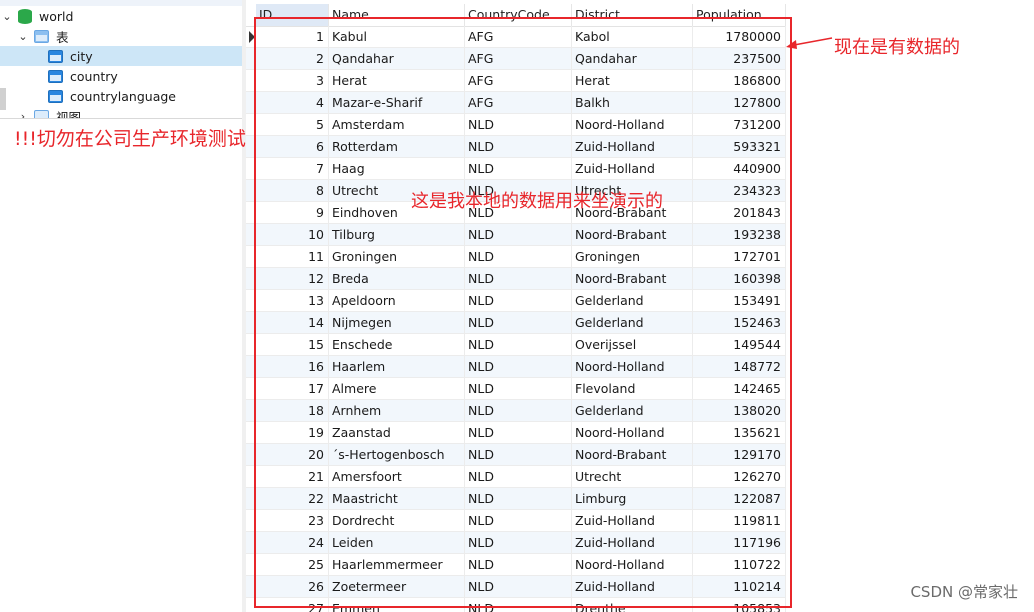  Describe the element at coordinates (632, 80) in the screenshot. I see `cell-district: Herat` at that location.